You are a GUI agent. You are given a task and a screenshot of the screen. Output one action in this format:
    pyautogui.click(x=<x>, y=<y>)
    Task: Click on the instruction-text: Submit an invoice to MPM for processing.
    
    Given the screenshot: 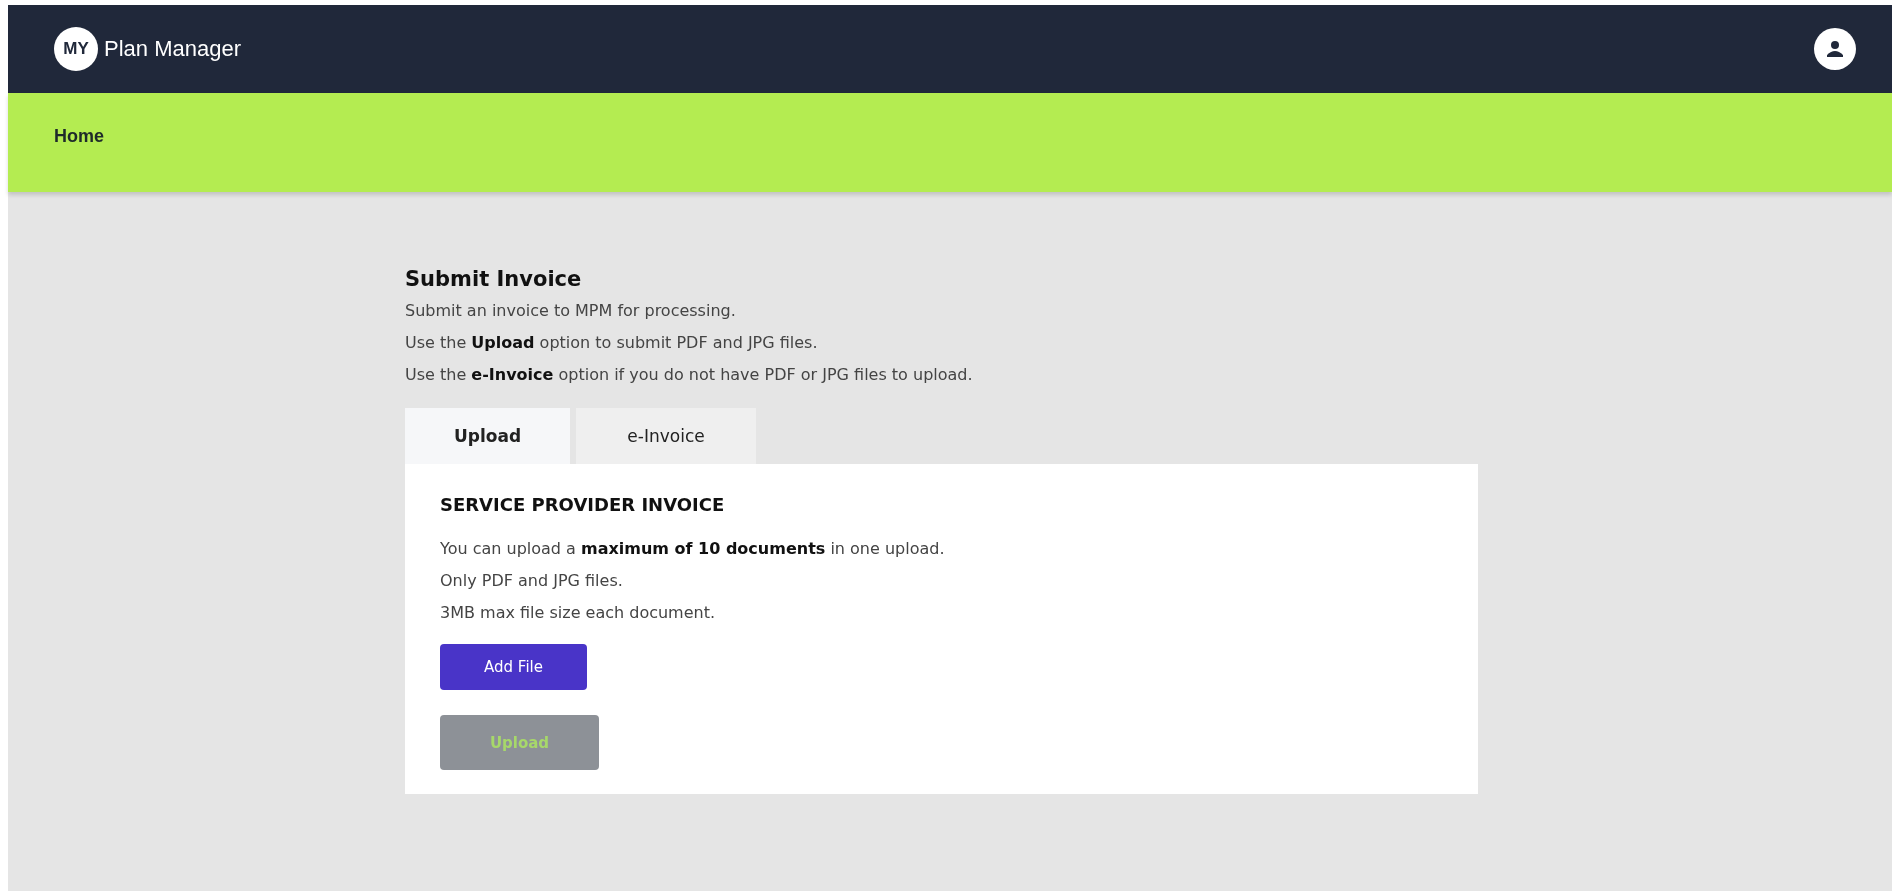 What is the action you would take?
    pyautogui.click(x=571, y=310)
    